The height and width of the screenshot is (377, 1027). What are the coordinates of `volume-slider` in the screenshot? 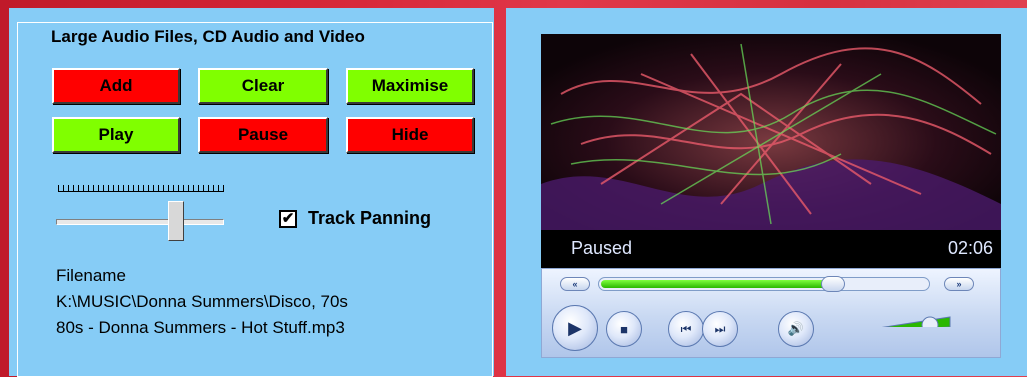 It's located at (898, 320).